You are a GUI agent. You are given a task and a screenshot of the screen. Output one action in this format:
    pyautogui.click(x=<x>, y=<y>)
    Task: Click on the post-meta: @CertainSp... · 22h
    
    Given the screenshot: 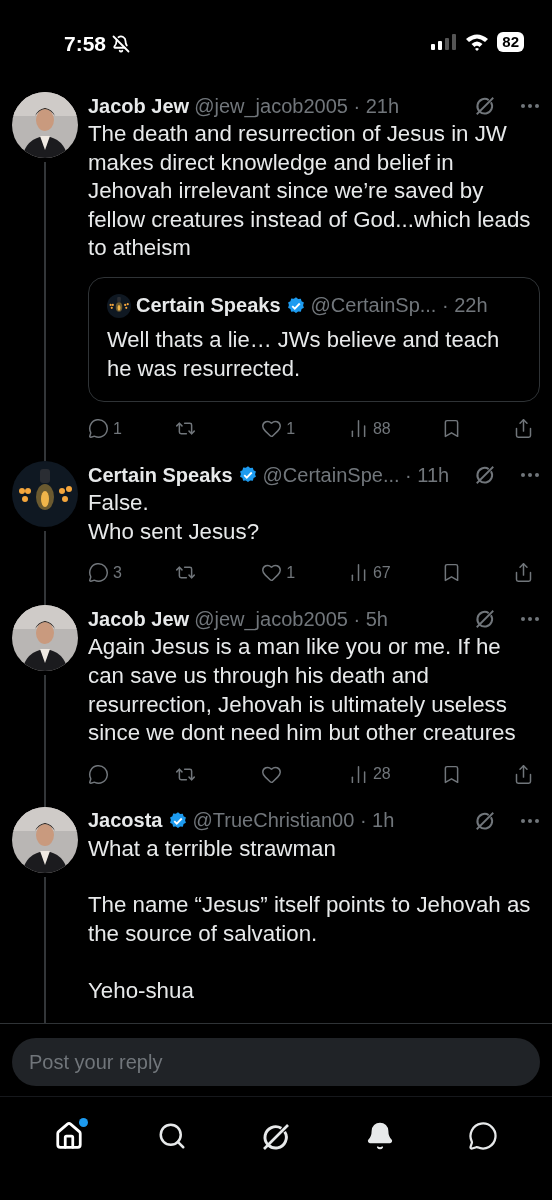 What is the action you would take?
    pyautogui.click(x=399, y=306)
    